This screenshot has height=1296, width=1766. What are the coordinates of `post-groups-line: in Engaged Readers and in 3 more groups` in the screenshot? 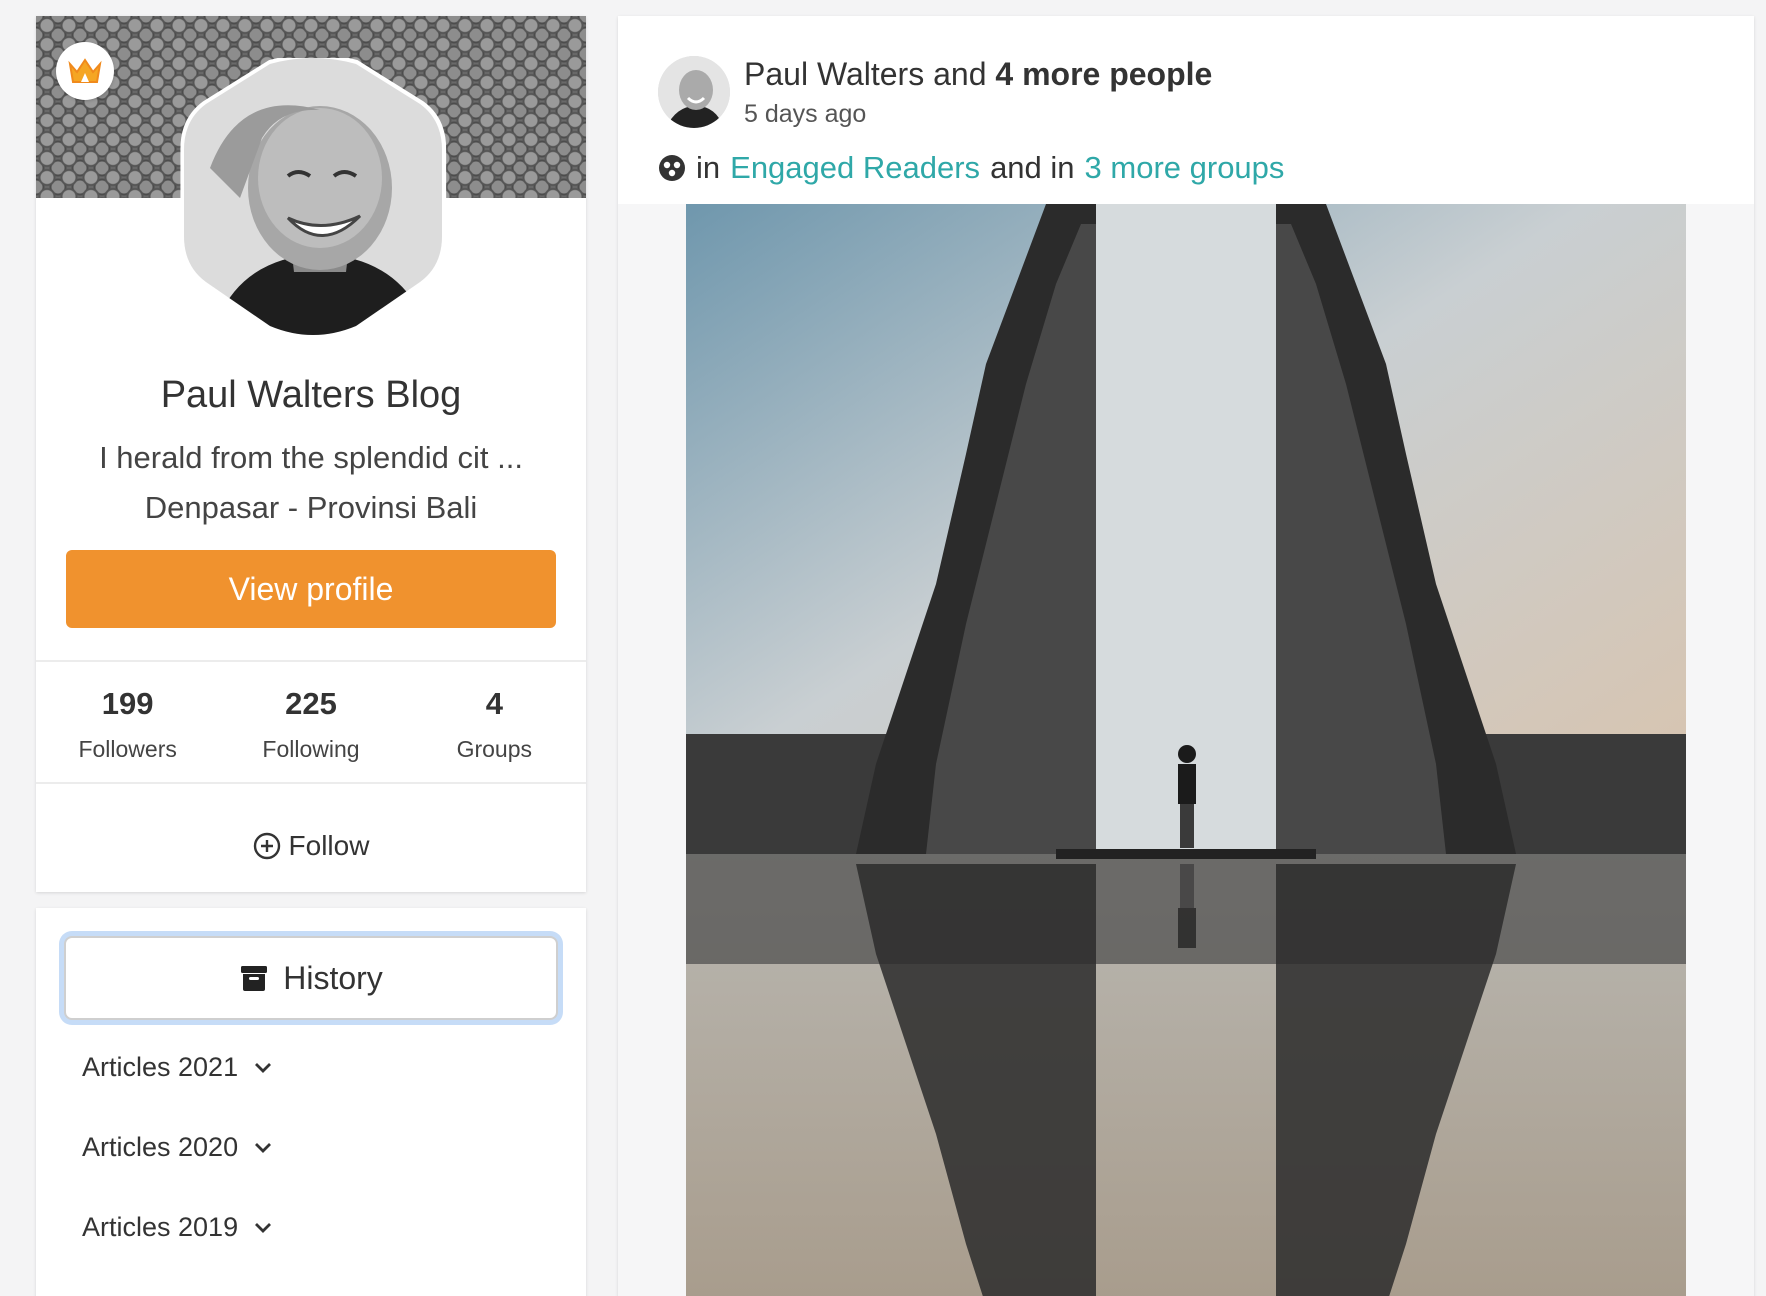 It's located at (971, 168).